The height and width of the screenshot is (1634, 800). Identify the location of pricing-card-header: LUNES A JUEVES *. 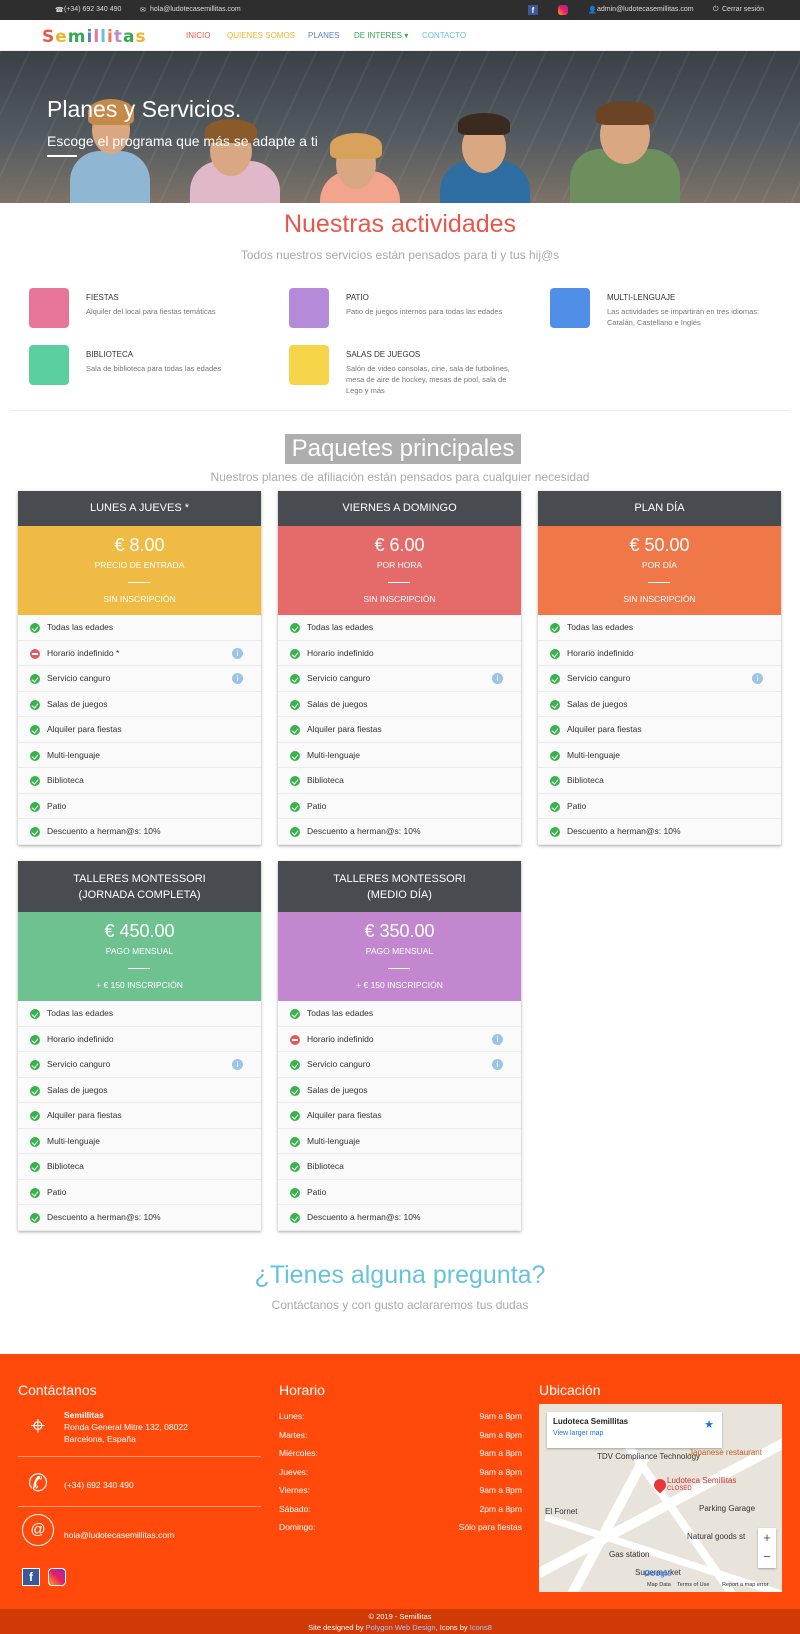
(139, 508).